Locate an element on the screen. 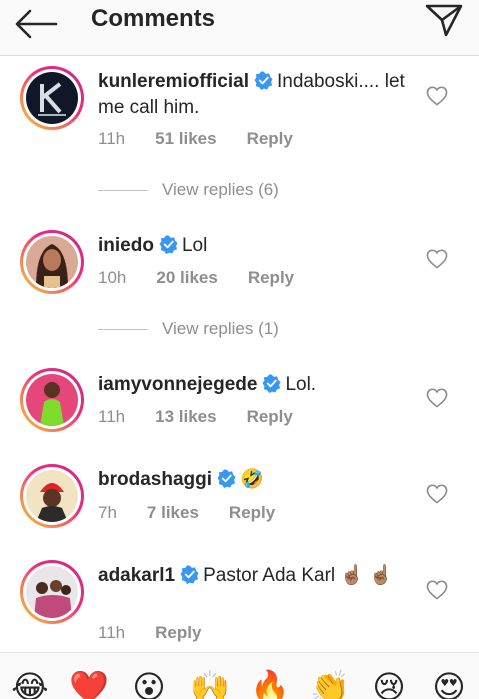  comment-likes: 20 likes is located at coordinates (186, 278).